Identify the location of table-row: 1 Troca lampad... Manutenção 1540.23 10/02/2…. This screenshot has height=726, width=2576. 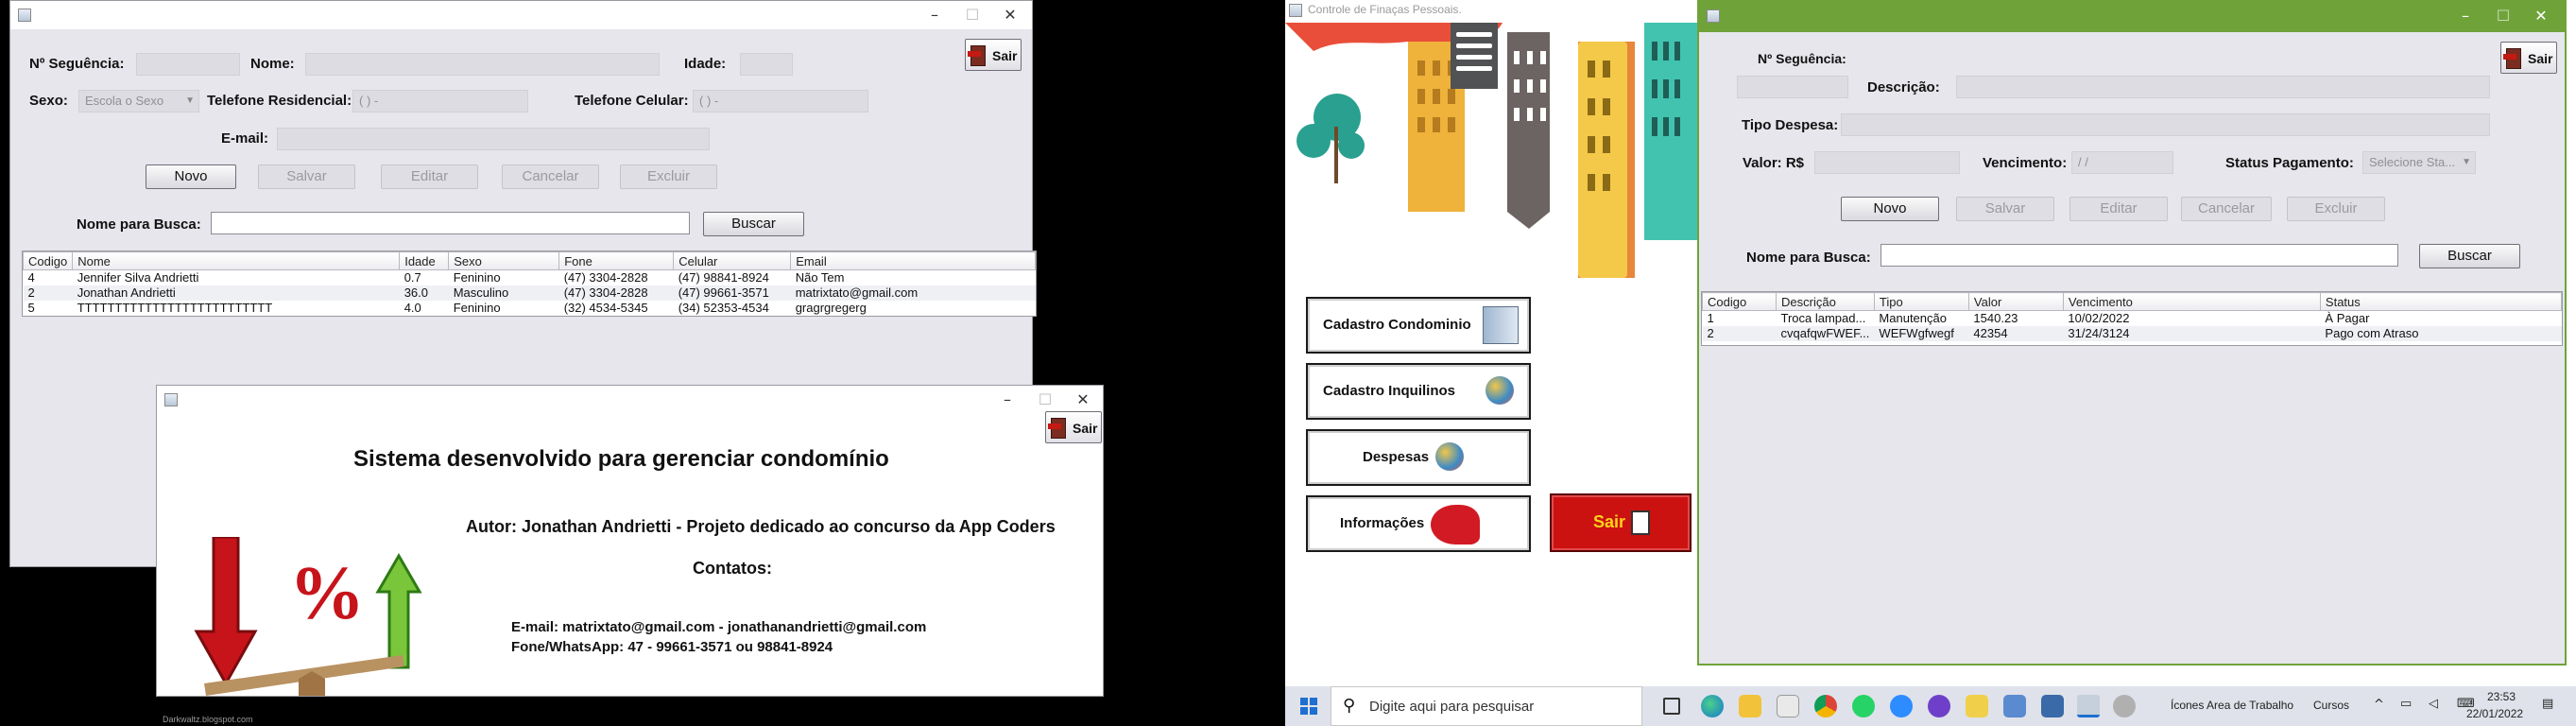
(2132, 318).